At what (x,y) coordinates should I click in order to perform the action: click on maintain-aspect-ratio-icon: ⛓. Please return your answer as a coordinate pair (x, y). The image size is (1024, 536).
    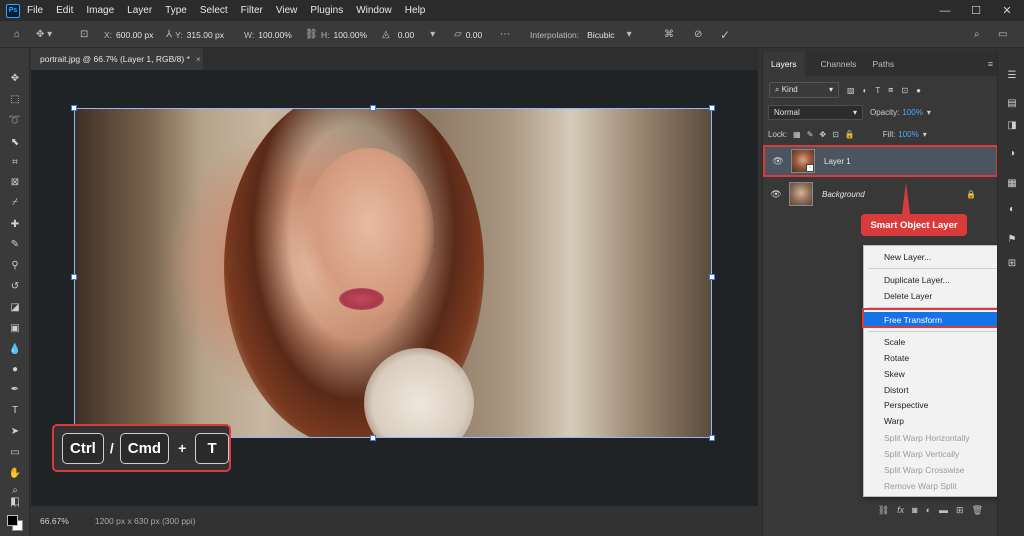
    Looking at the image, I should click on (311, 34).